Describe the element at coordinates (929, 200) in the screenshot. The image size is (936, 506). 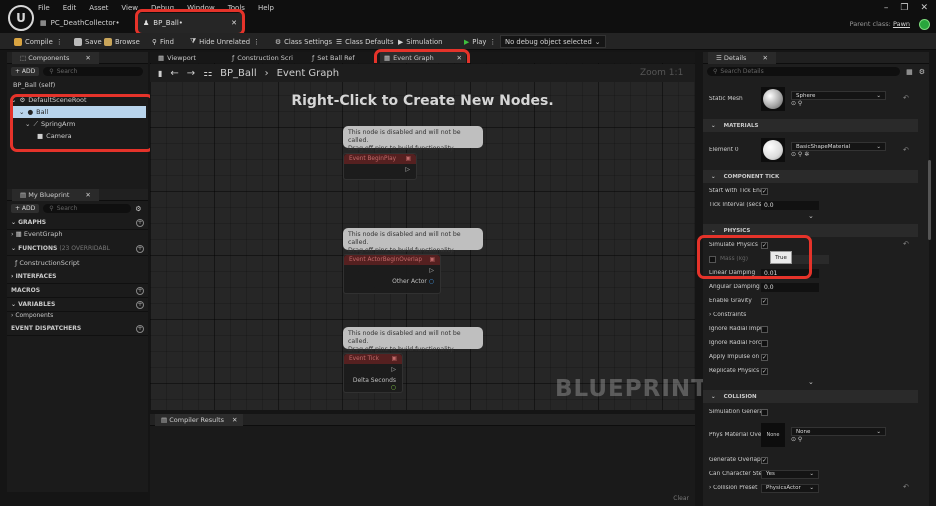
I see `details-scrollbar` at that location.